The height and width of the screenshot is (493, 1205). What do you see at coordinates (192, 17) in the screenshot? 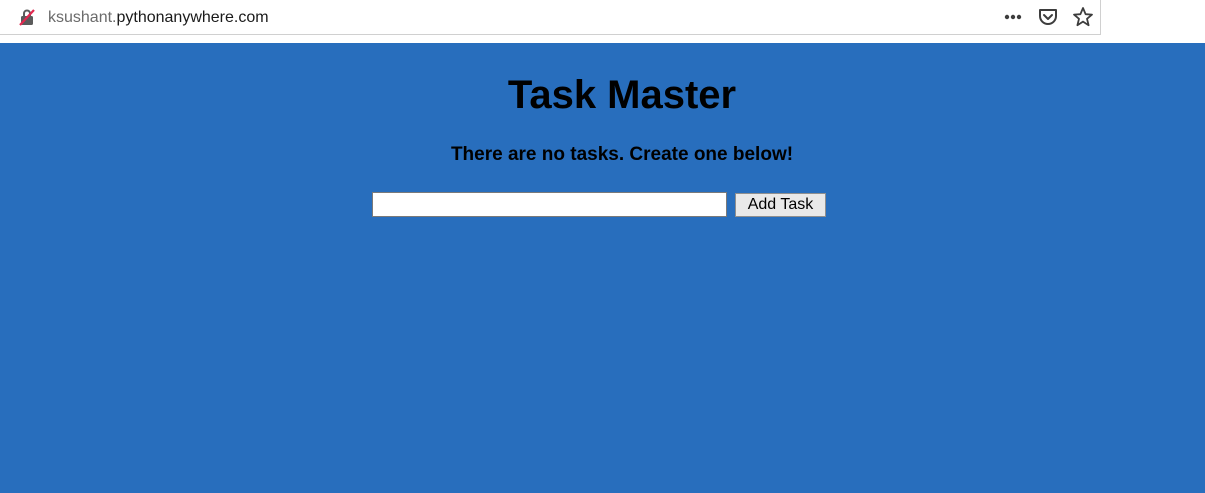
I see `url-host: pythonanywhere.com` at bounding box center [192, 17].